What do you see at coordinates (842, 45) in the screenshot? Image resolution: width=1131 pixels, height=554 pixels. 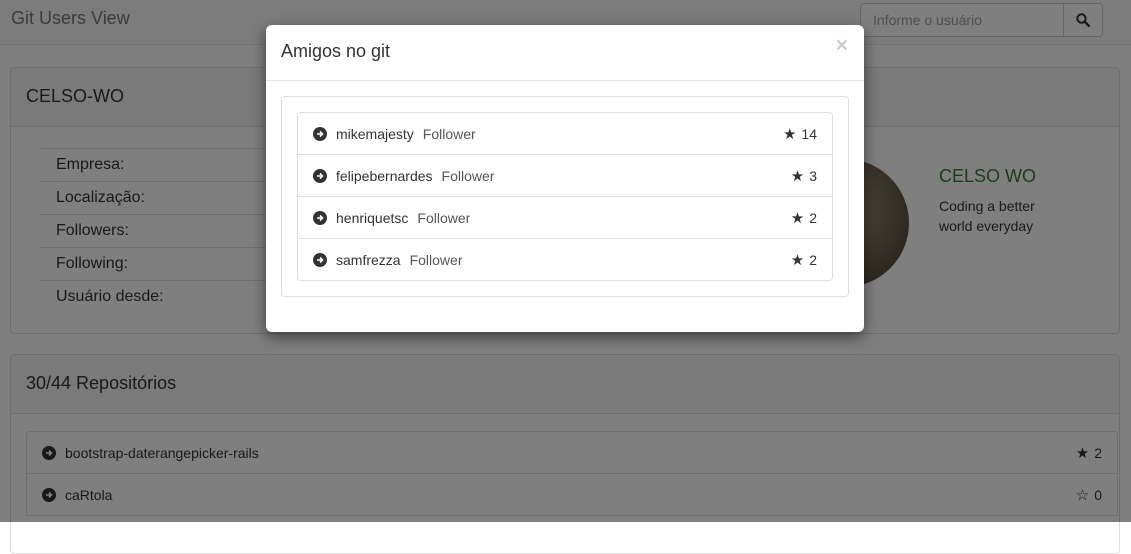 I see `close-button: ×` at bounding box center [842, 45].